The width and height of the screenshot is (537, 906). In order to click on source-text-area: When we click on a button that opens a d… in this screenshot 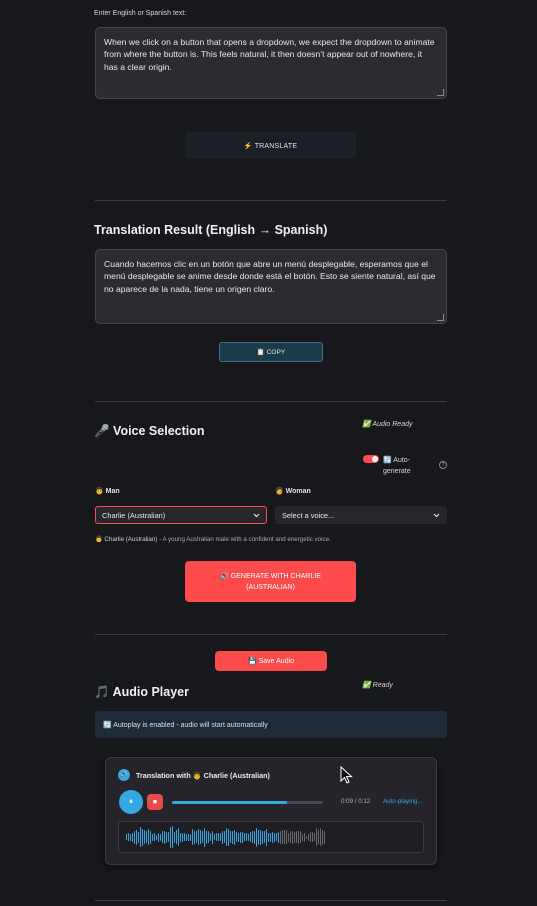, I will do `click(271, 63)`.